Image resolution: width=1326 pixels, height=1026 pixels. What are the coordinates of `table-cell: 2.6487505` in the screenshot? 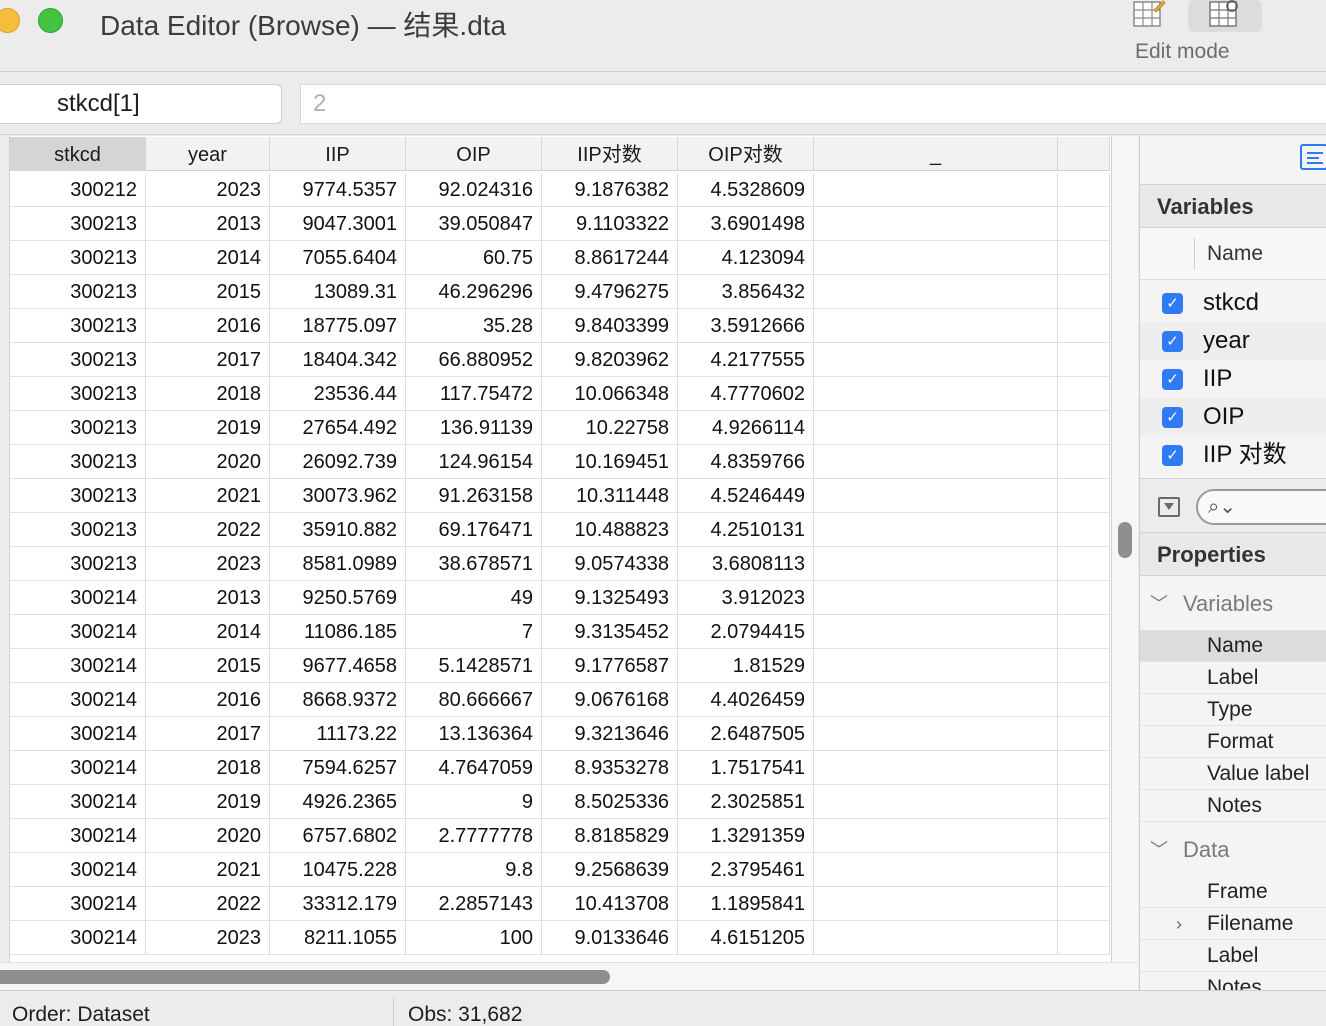 It's located at (746, 734).